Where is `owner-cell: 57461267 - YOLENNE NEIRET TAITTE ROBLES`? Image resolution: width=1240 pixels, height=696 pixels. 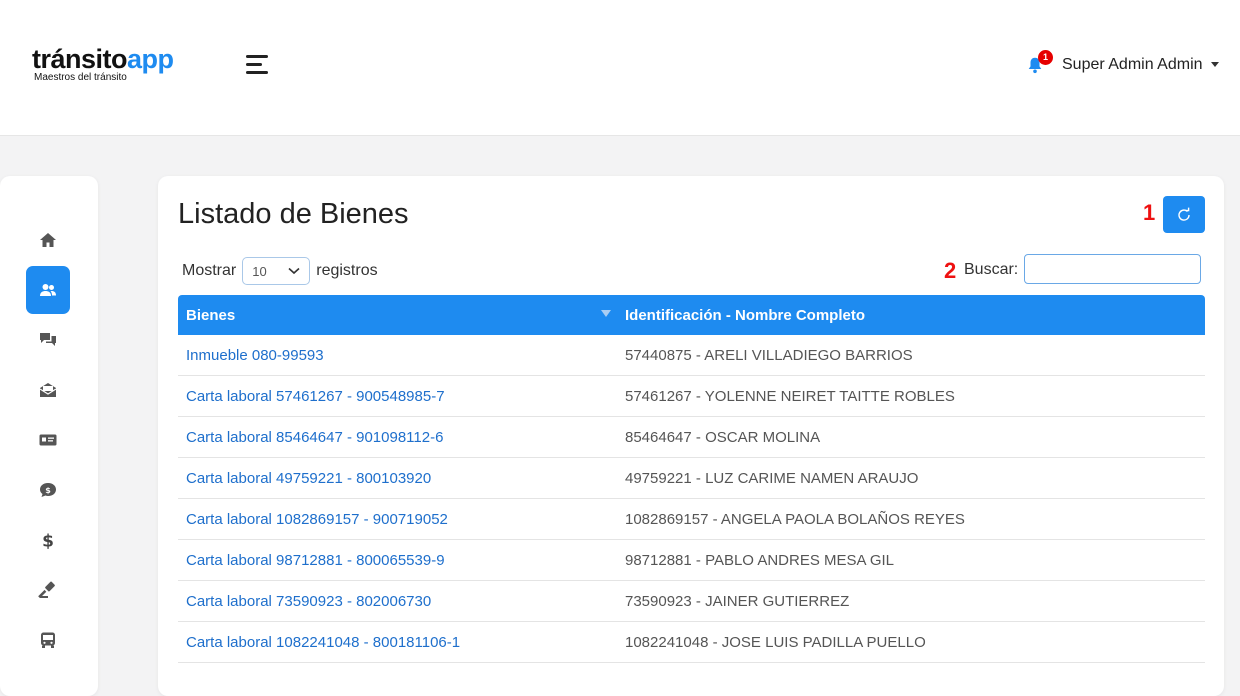 owner-cell: 57461267 - YOLENNE NEIRET TAITTE ROBLES is located at coordinates (911, 396).